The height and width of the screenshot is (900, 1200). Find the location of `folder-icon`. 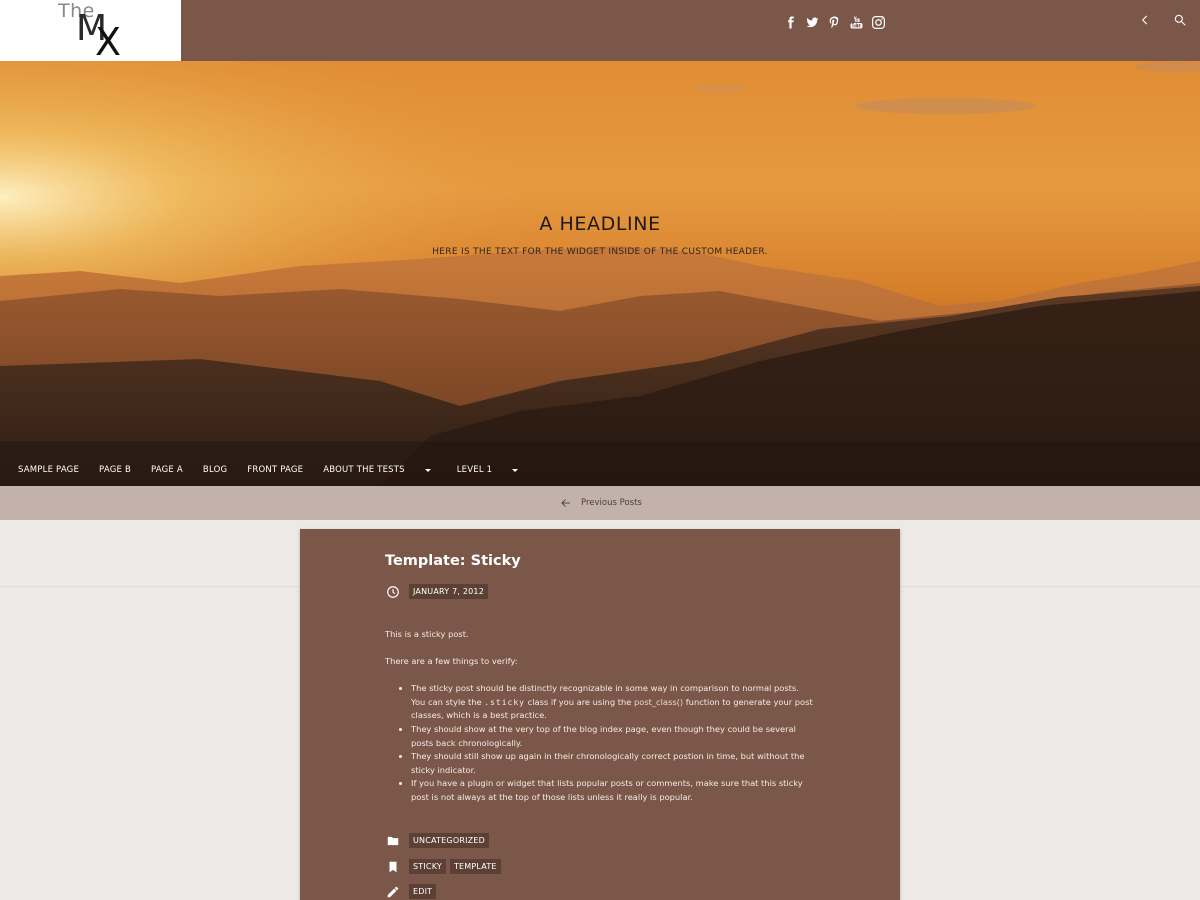

folder-icon is located at coordinates (392, 840).